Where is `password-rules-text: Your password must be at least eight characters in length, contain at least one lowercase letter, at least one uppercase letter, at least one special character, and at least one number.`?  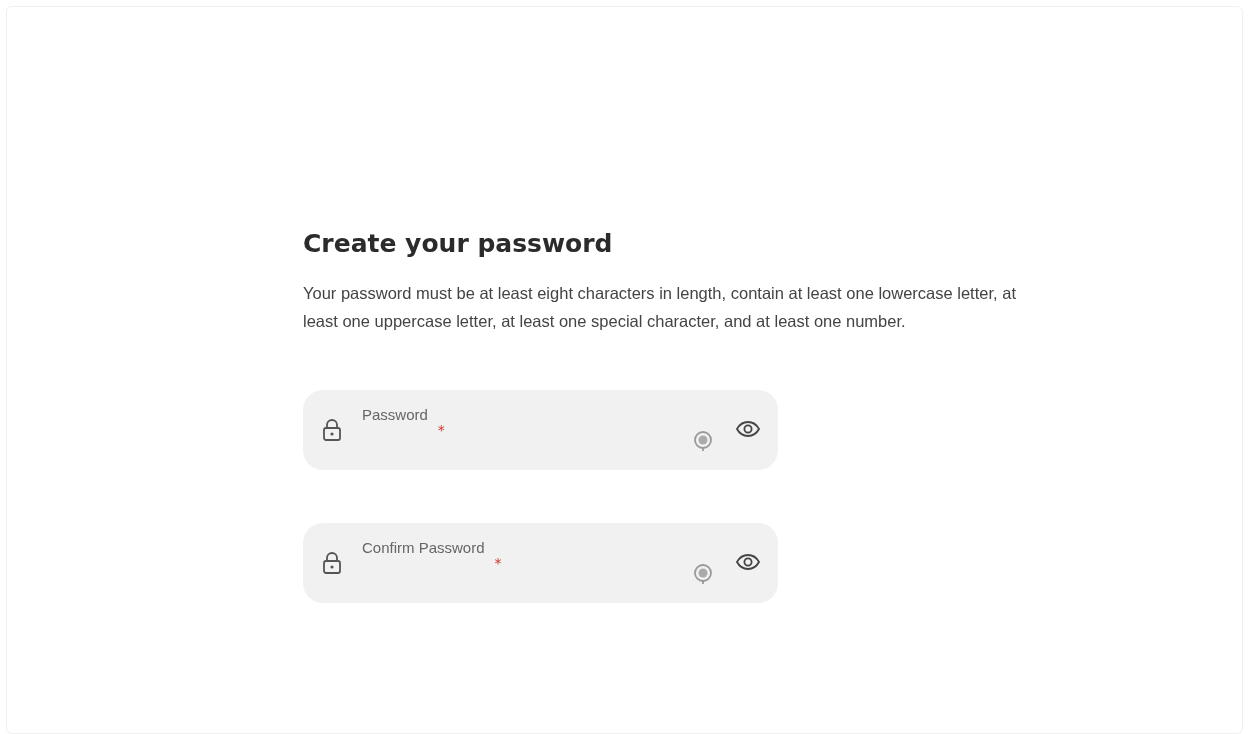
password-rules-text: Your password must be at least eight characters in length, contain at least one lowercase letter, at least one uppercase letter, at least one special character, and at least one number. is located at coordinates (660, 307).